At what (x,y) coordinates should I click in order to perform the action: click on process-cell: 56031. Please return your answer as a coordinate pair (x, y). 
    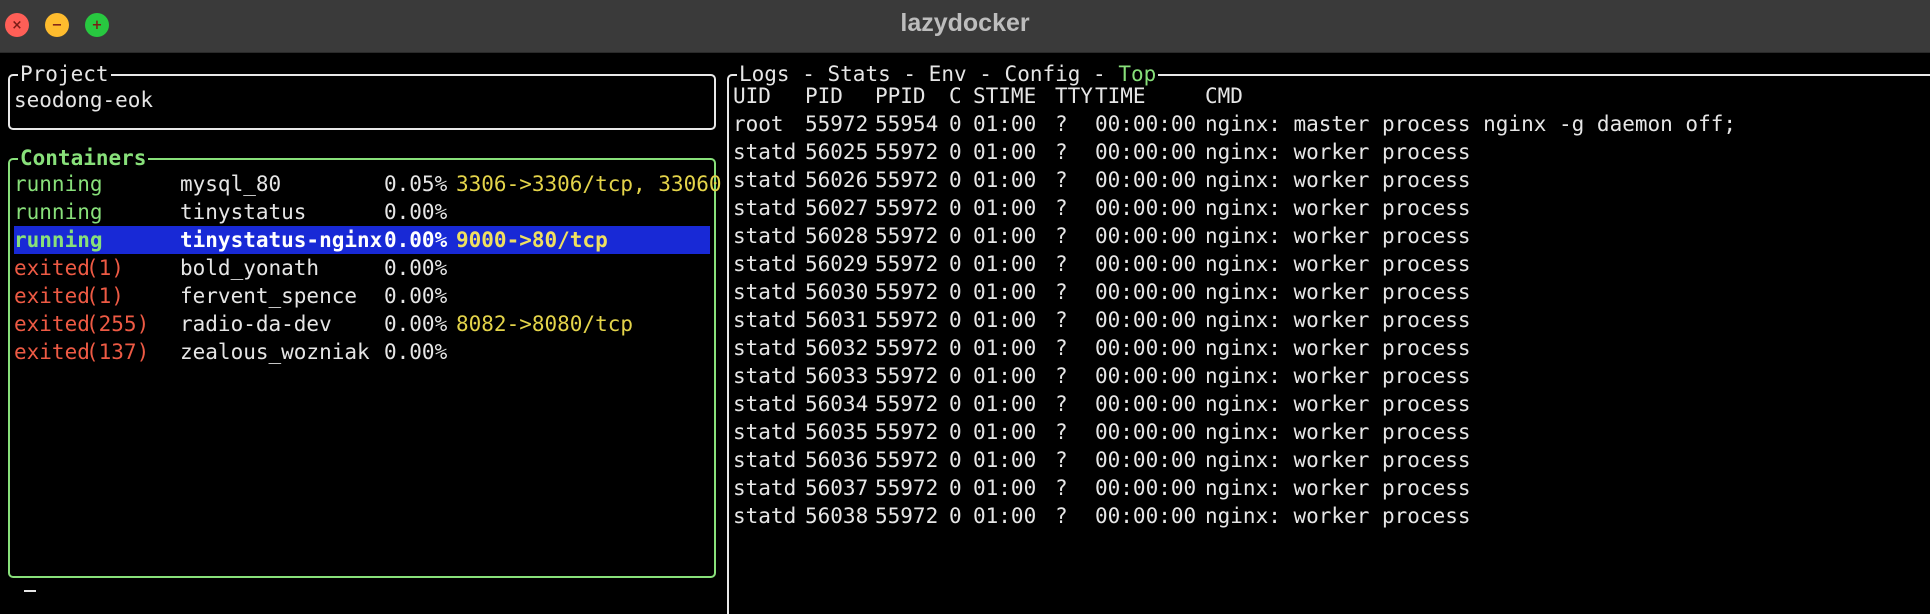
    Looking at the image, I should click on (837, 320).